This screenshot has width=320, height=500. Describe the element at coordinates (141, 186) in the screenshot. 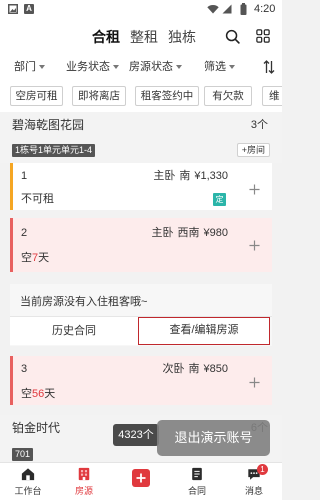

I see `room-card: 1 主卧 南 ¥1,330 不可租 定` at that location.